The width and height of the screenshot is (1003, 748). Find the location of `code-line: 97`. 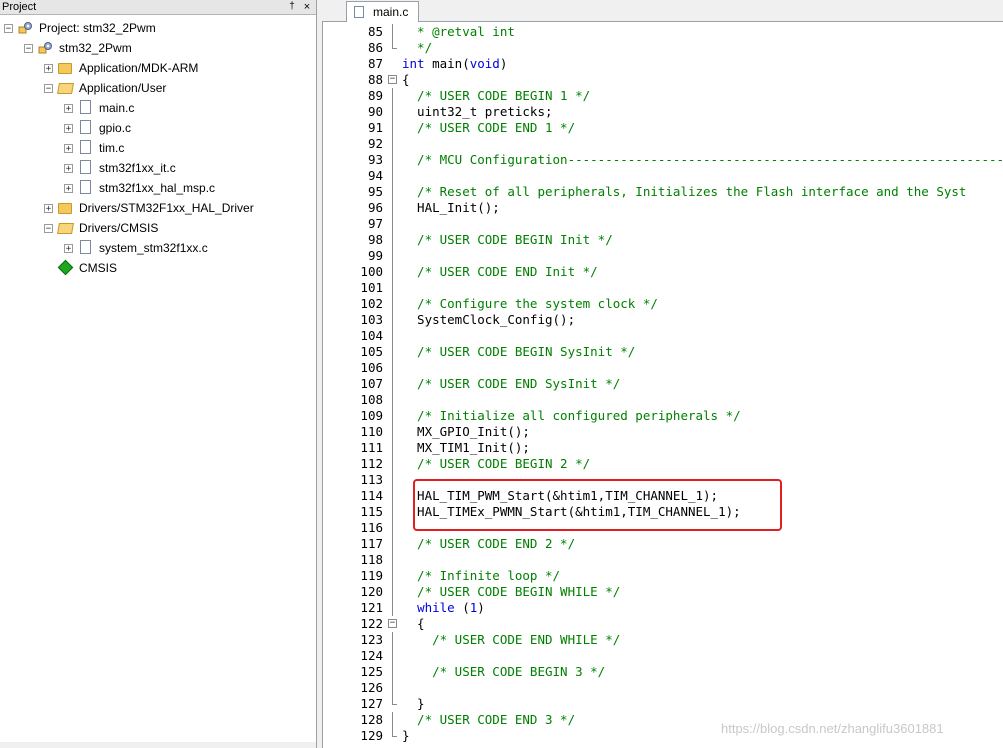

code-line: 97 is located at coordinates (663, 224).